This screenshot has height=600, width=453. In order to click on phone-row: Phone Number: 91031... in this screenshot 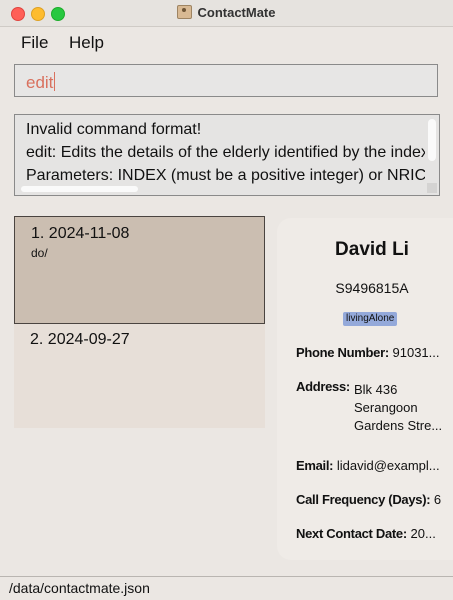, I will do `click(368, 352)`.